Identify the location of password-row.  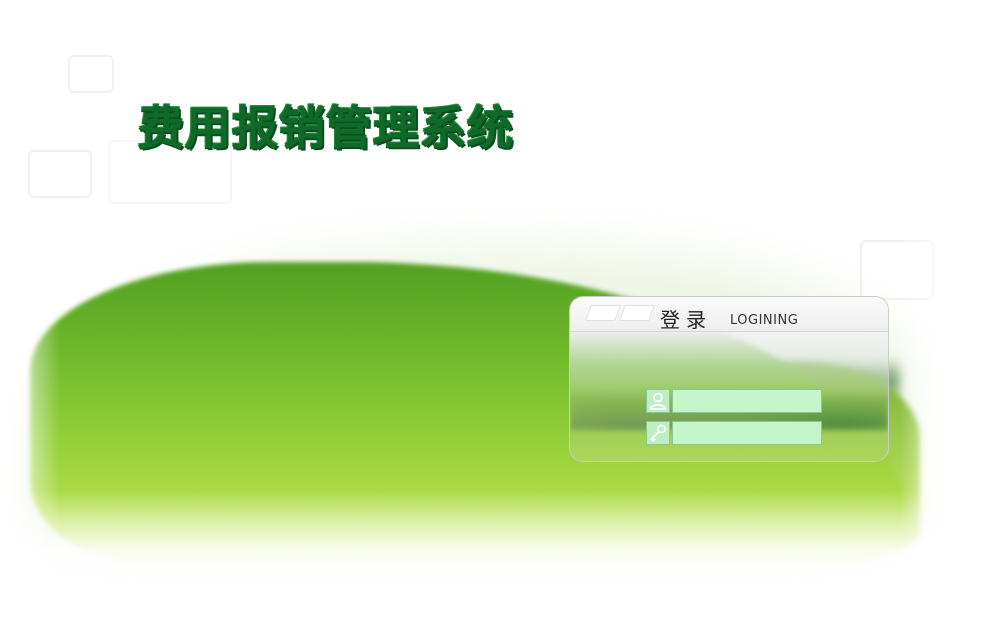
(734, 433).